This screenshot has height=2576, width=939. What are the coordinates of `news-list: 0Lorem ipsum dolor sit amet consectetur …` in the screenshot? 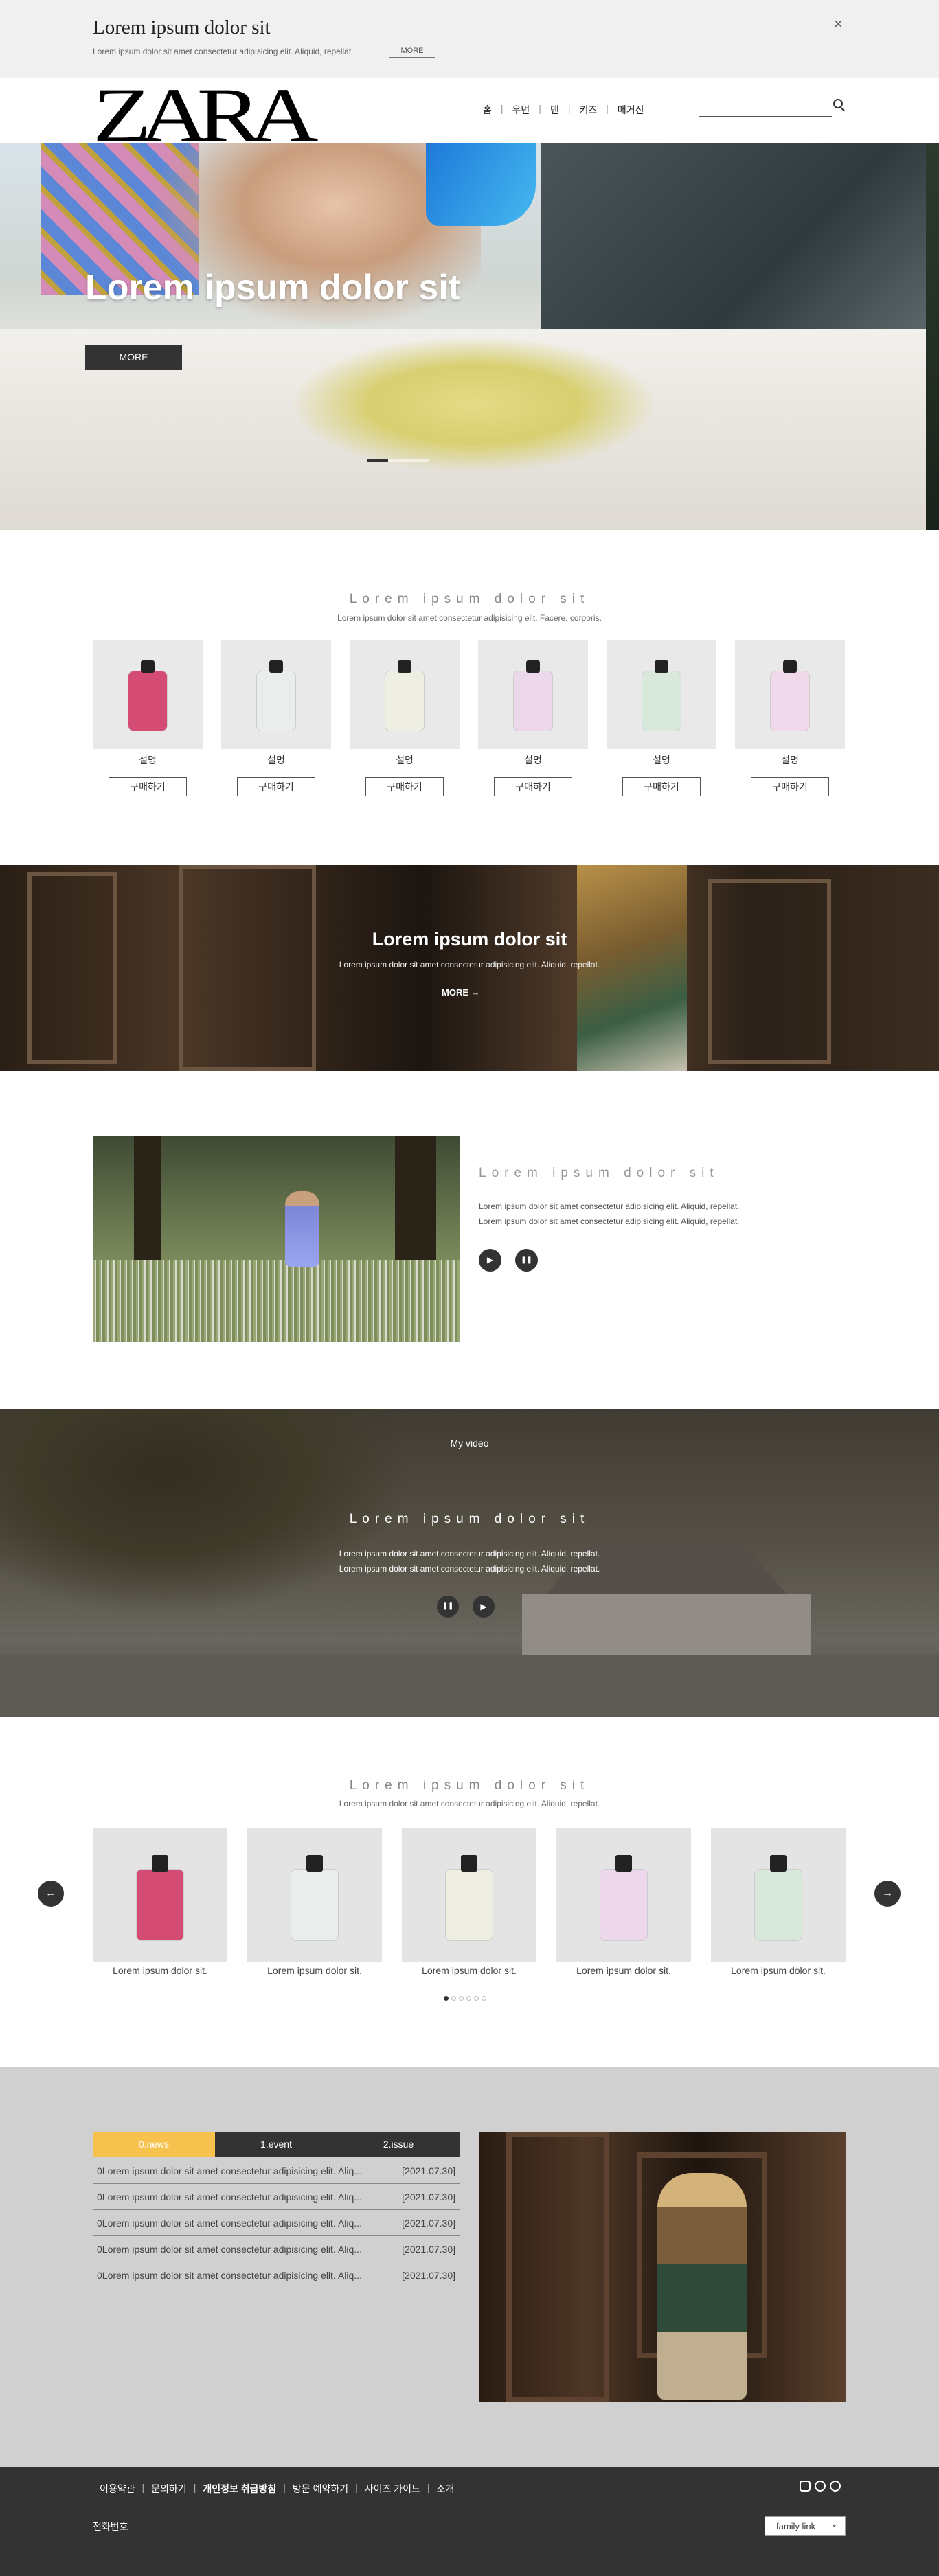 It's located at (276, 2223).